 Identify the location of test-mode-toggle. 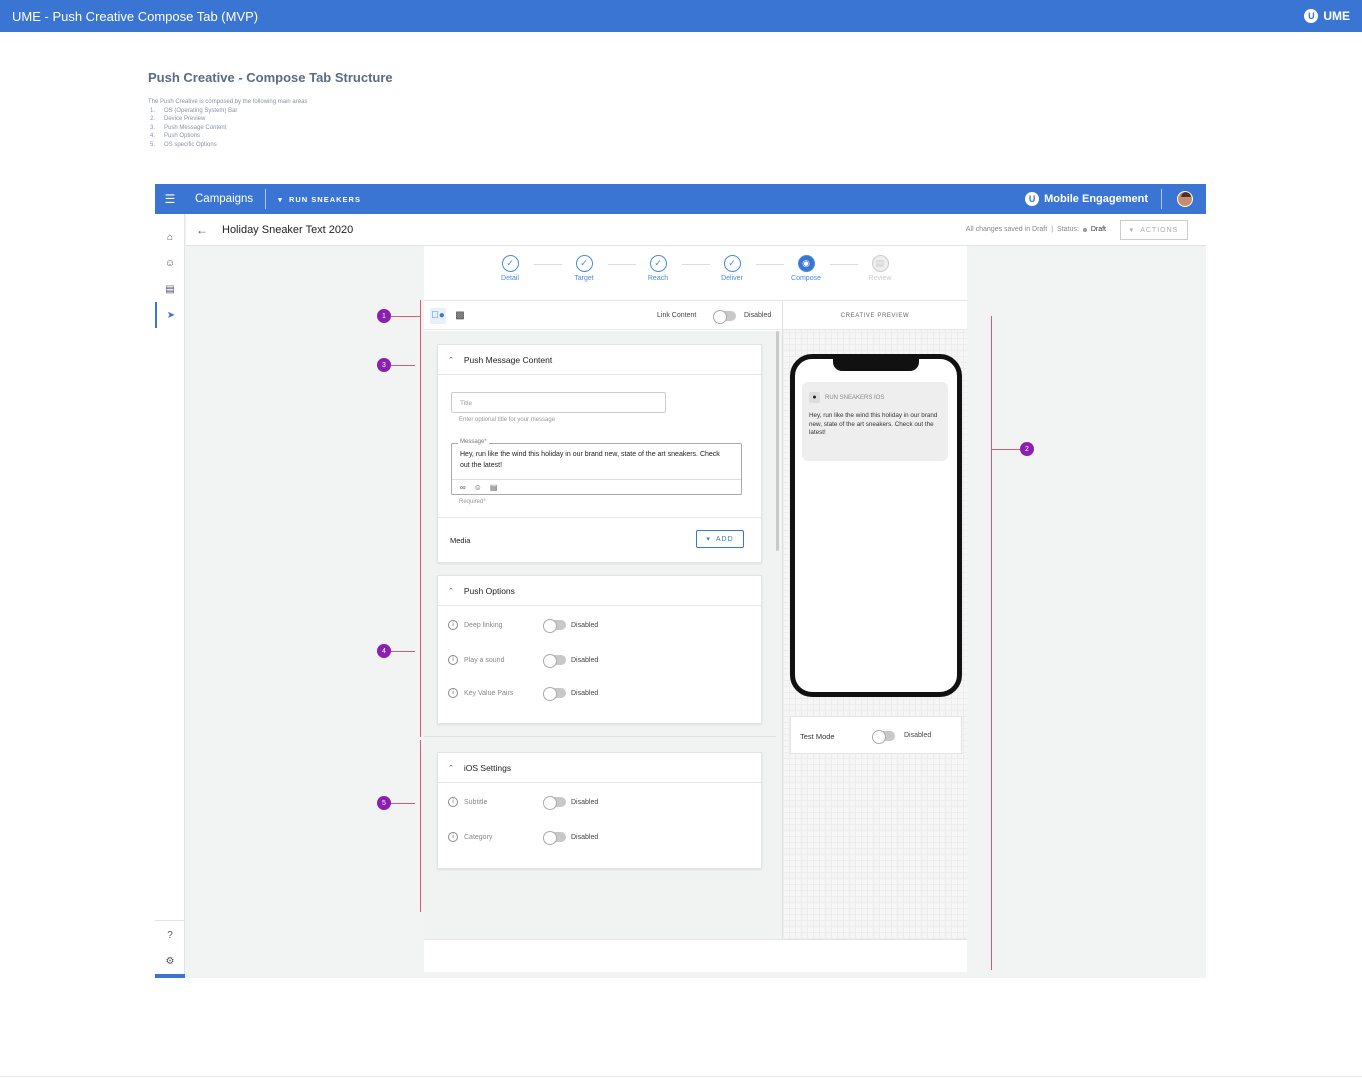
(883, 737).